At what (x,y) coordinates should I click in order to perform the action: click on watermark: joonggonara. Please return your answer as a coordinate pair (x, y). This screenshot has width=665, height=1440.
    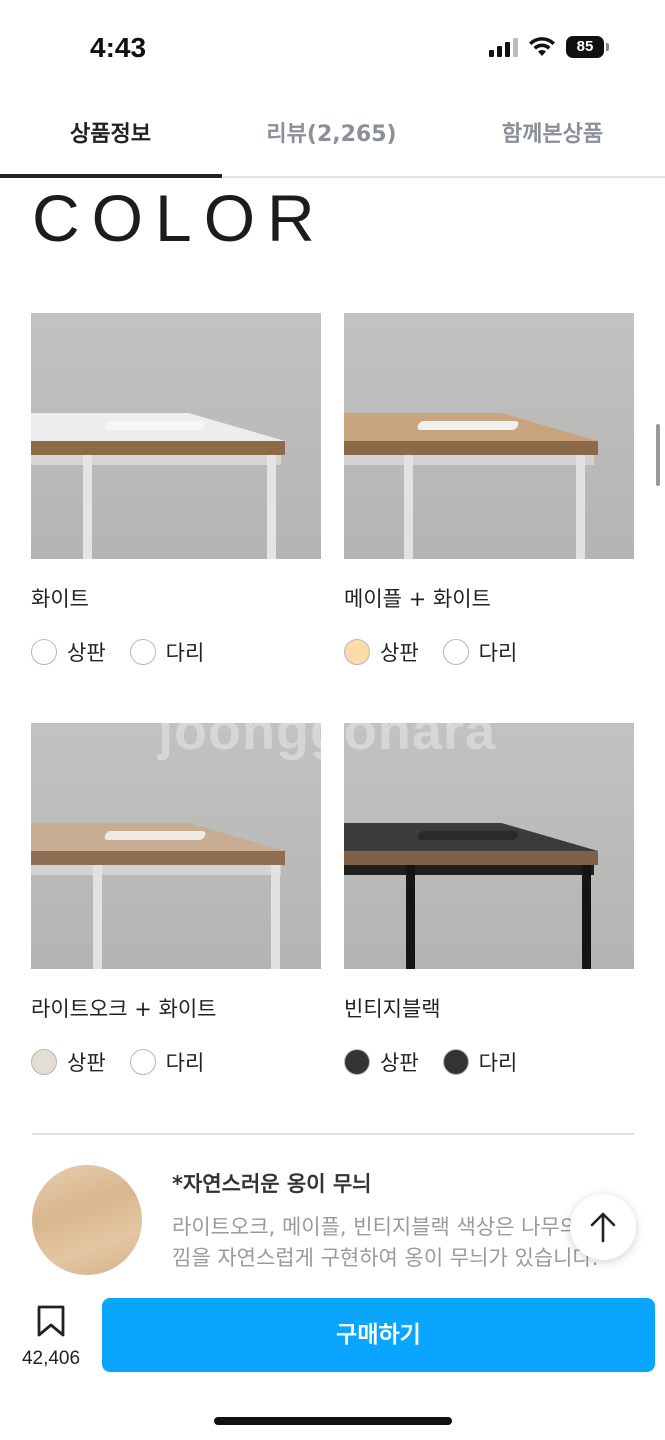
    Looking at the image, I should click on (327, 731).